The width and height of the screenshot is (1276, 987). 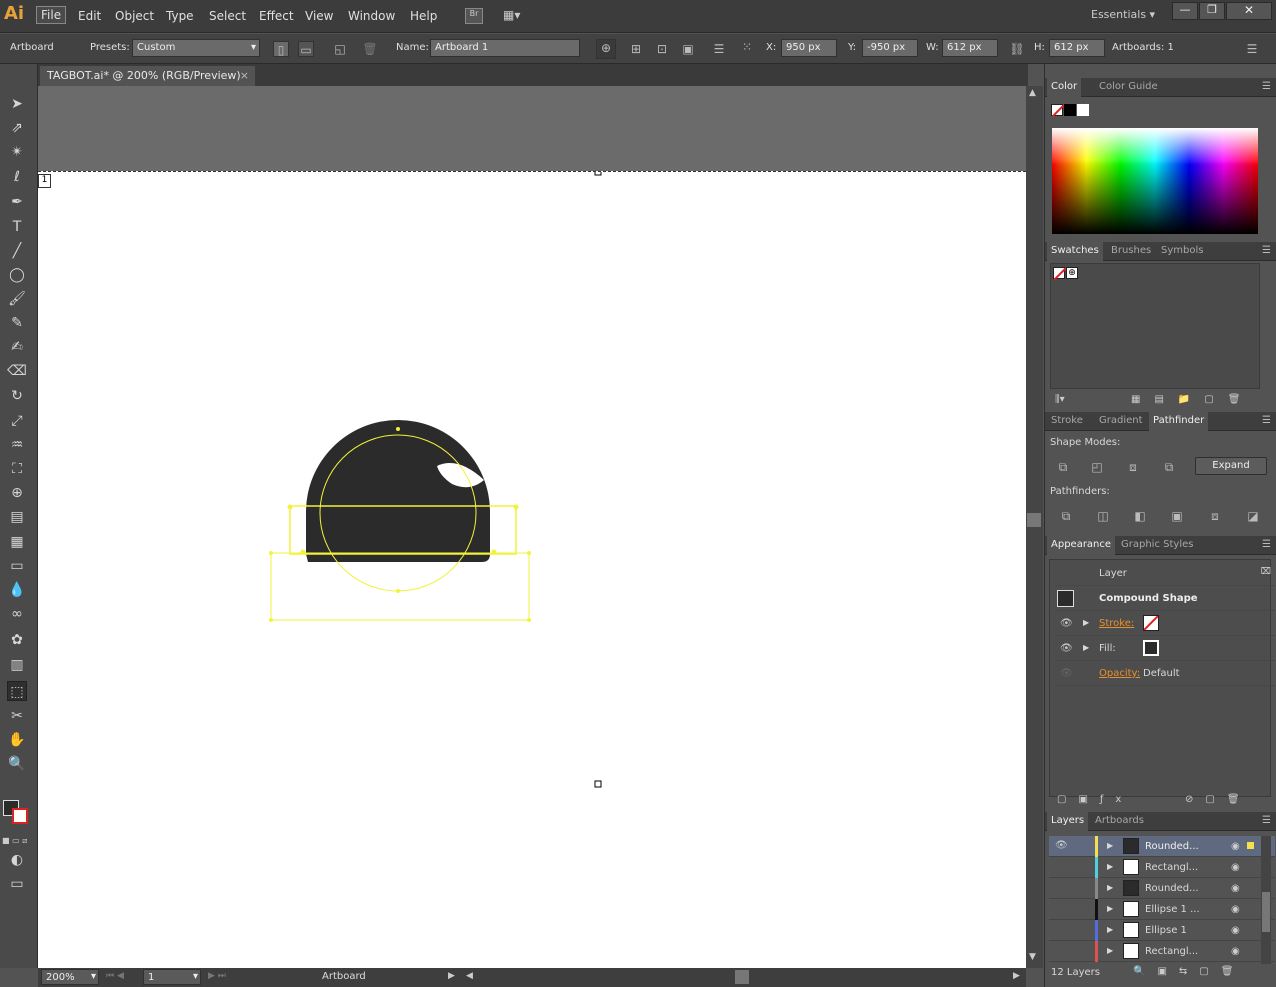 I want to click on menu-type: Type, so click(x=180, y=16).